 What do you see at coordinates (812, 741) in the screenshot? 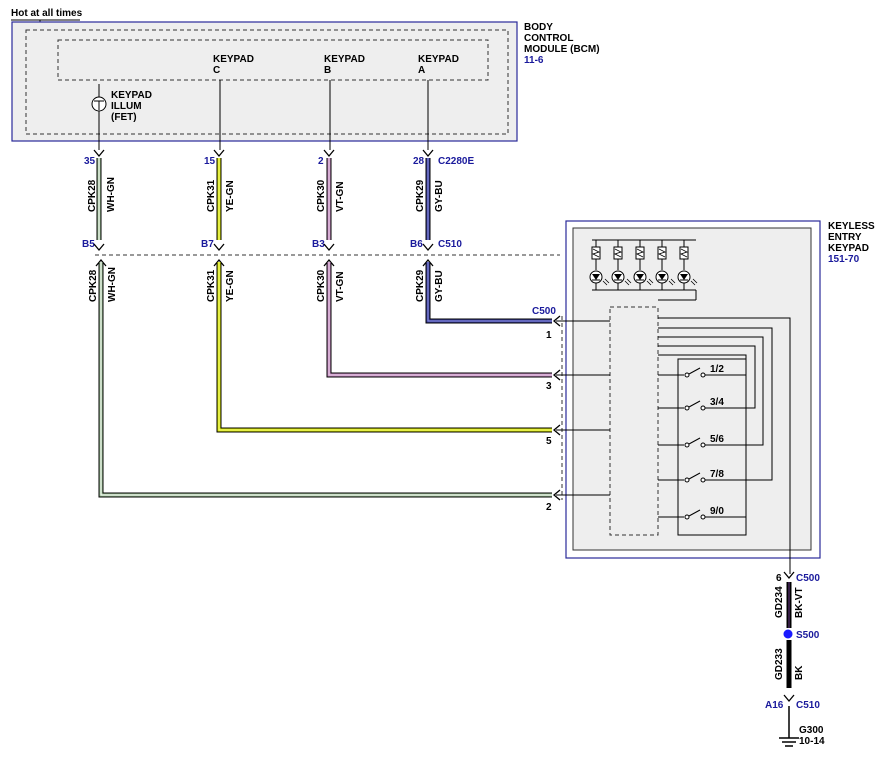
I see `ground-ref: 10-14` at bounding box center [812, 741].